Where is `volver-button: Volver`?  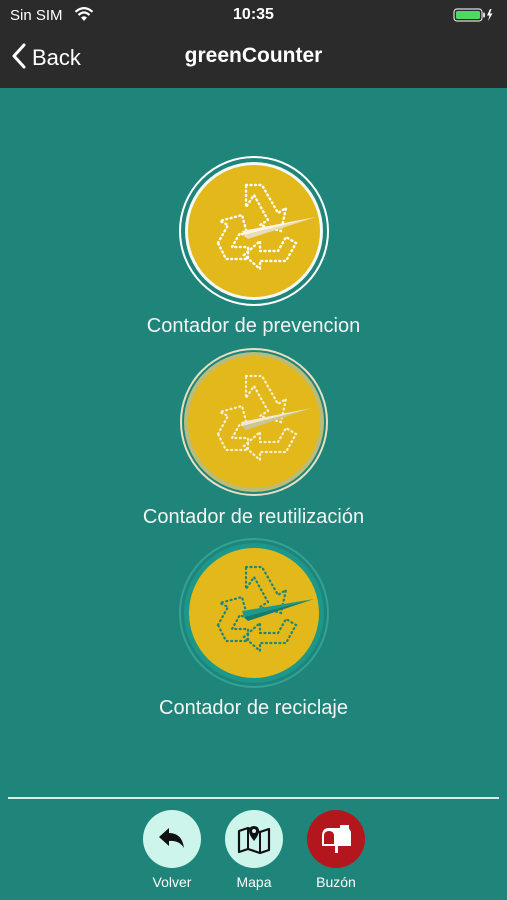
volver-button: Volver is located at coordinates (172, 850).